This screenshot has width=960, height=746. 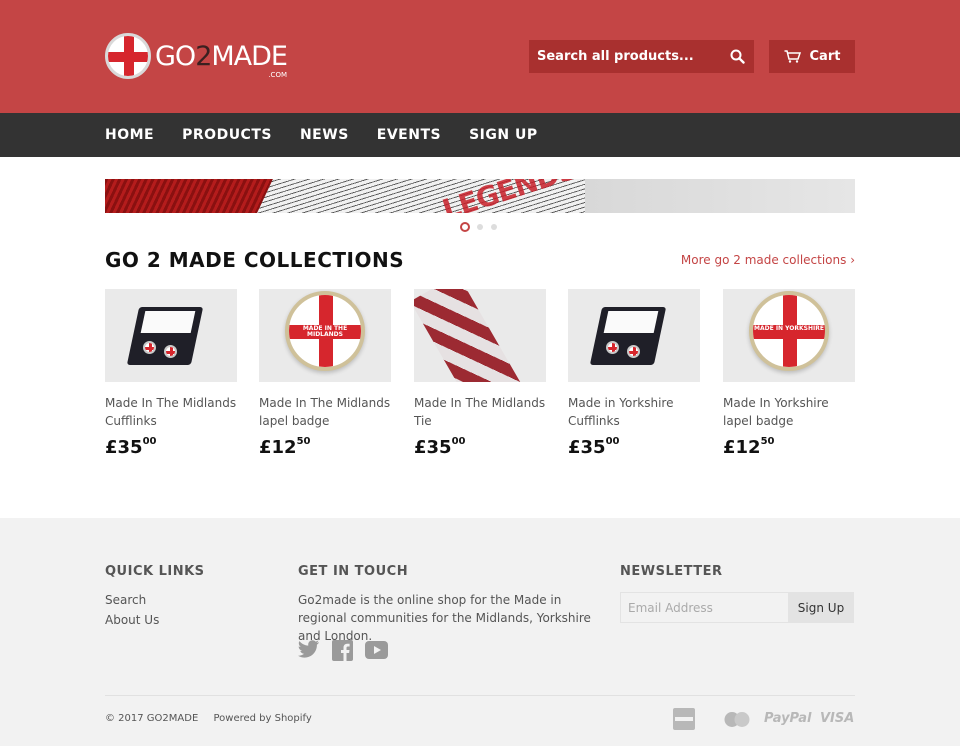 I want to click on main-nav: HOME PRODUCTS NEWS EVENTS SIGN UP, so click(x=480, y=135).